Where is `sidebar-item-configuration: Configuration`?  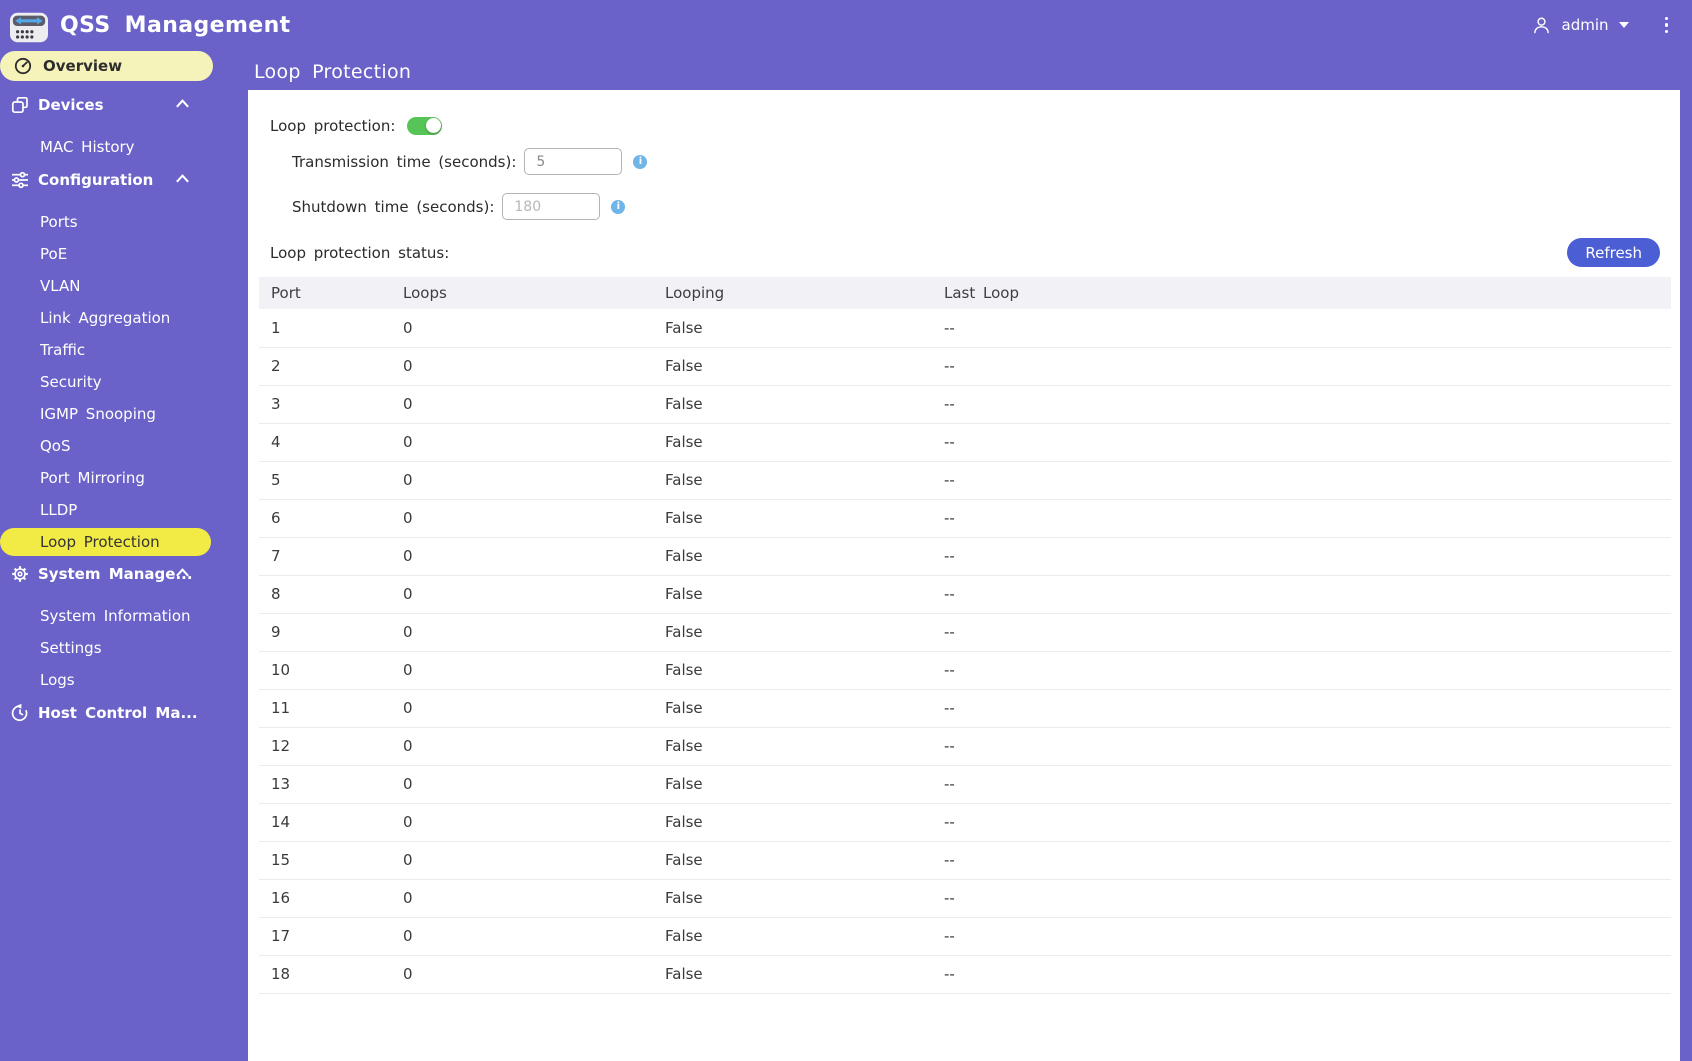
sidebar-item-configuration: Configuration is located at coordinates (120, 180).